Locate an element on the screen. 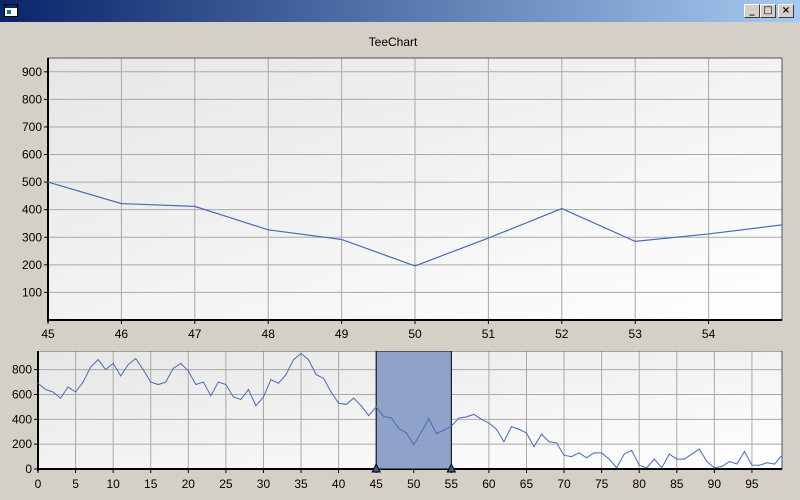 This screenshot has height=500, width=800. x-tick-label: 75 is located at coordinates (602, 484).